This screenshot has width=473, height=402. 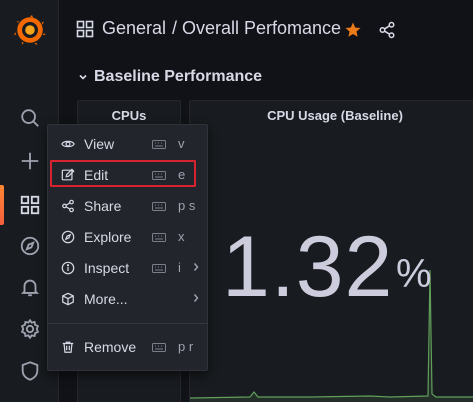 I want to click on explore-icon, so click(x=30, y=246).